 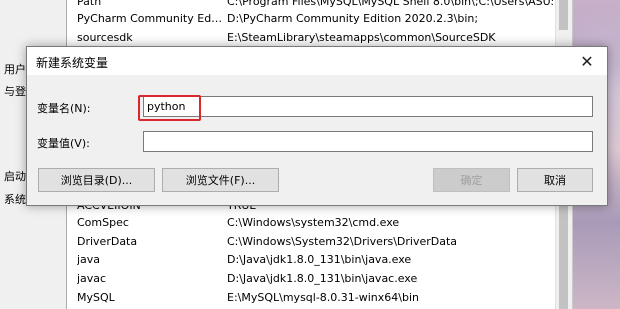 What do you see at coordinates (563, 254) in the screenshot?
I see `scroll-thumb-lower` at bounding box center [563, 254].